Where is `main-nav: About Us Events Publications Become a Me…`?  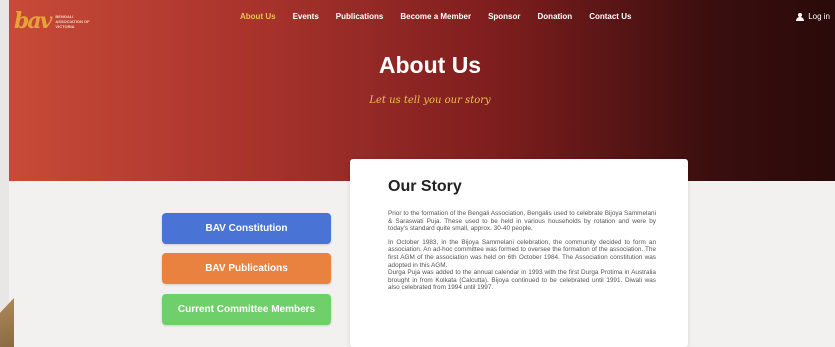
main-nav: About Us Events Publications Become a Me… is located at coordinates (444, 16).